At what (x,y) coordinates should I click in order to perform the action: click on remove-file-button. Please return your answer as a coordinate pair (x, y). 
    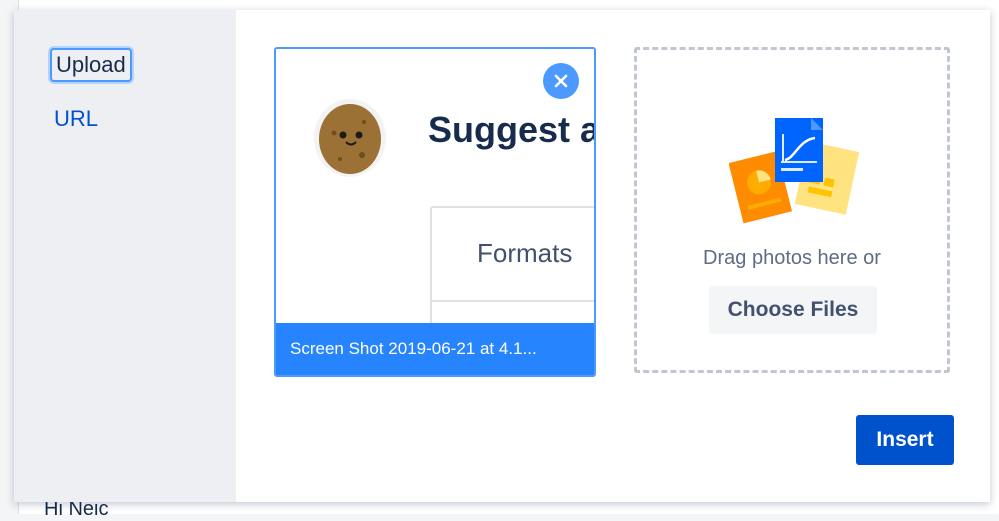
    Looking at the image, I should click on (561, 81).